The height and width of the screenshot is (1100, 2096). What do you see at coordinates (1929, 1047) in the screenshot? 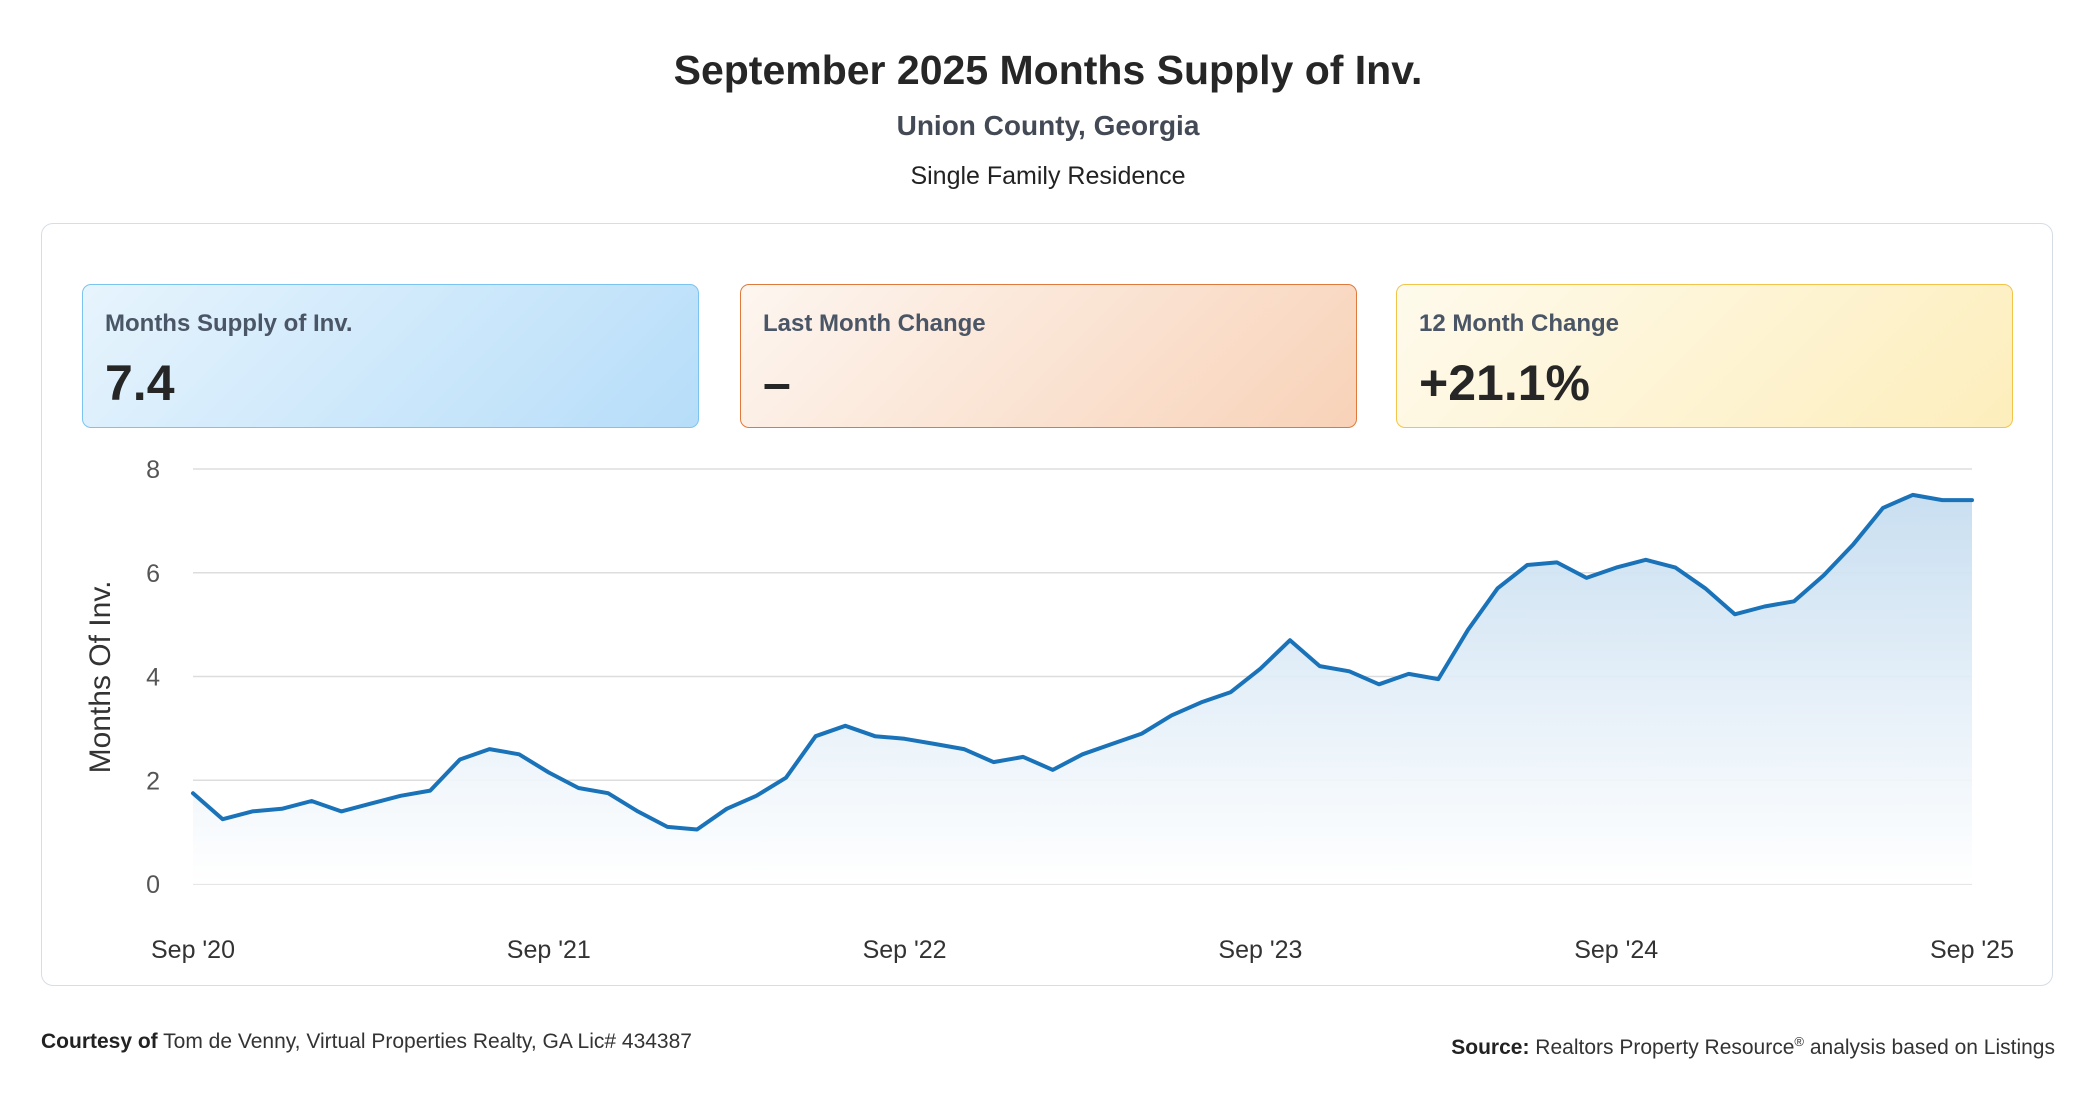
I see `source-text-end: analysis based on Listings` at bounding box center [1929, 1047].